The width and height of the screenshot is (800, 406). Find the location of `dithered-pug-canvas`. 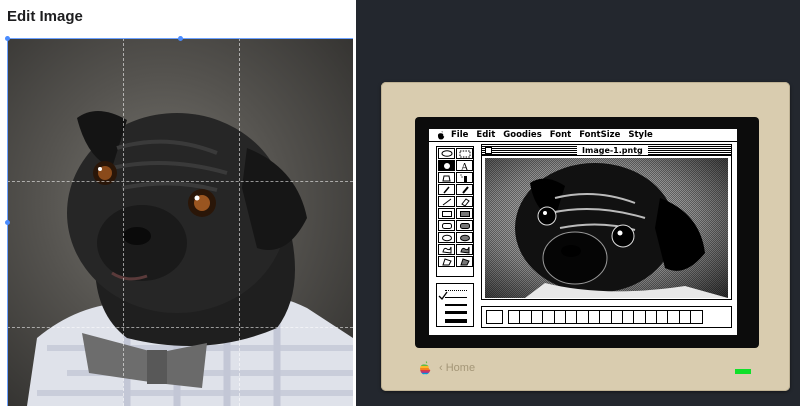

dithered-pug-canvas is located at coordinates (606, 228).